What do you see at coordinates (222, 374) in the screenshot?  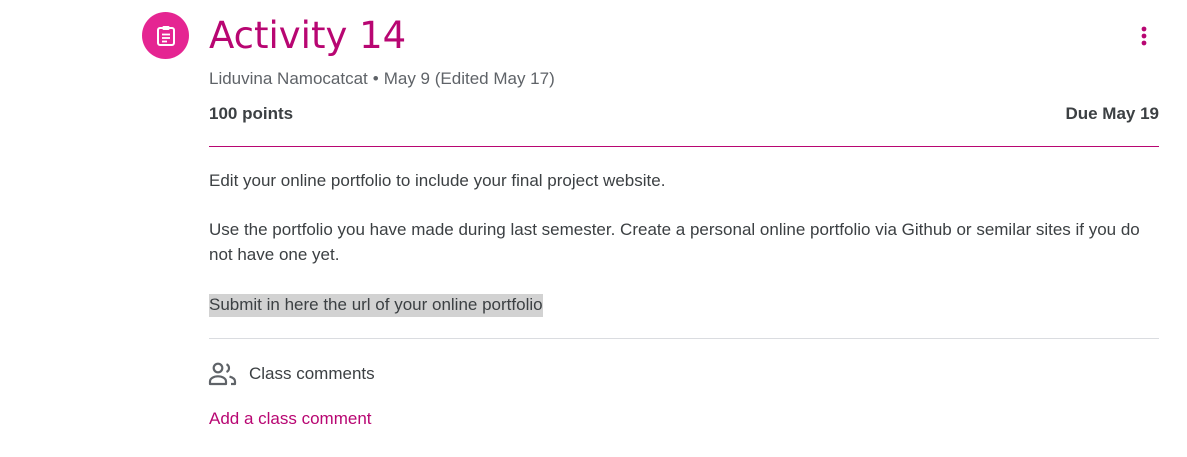 I see `people-icon` at bounding box center [222, 374].